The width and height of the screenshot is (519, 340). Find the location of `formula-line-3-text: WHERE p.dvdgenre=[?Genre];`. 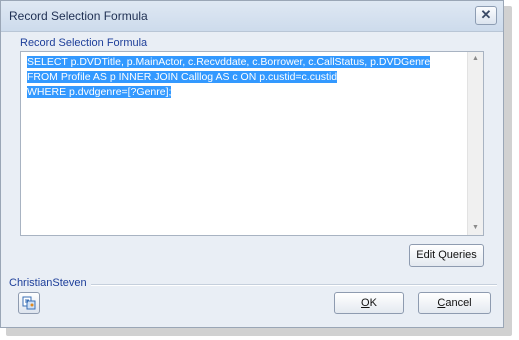

formula-line-3-text: WHERE p.dvdgenre=[?Genre]; is located at coordinates (99, 92).